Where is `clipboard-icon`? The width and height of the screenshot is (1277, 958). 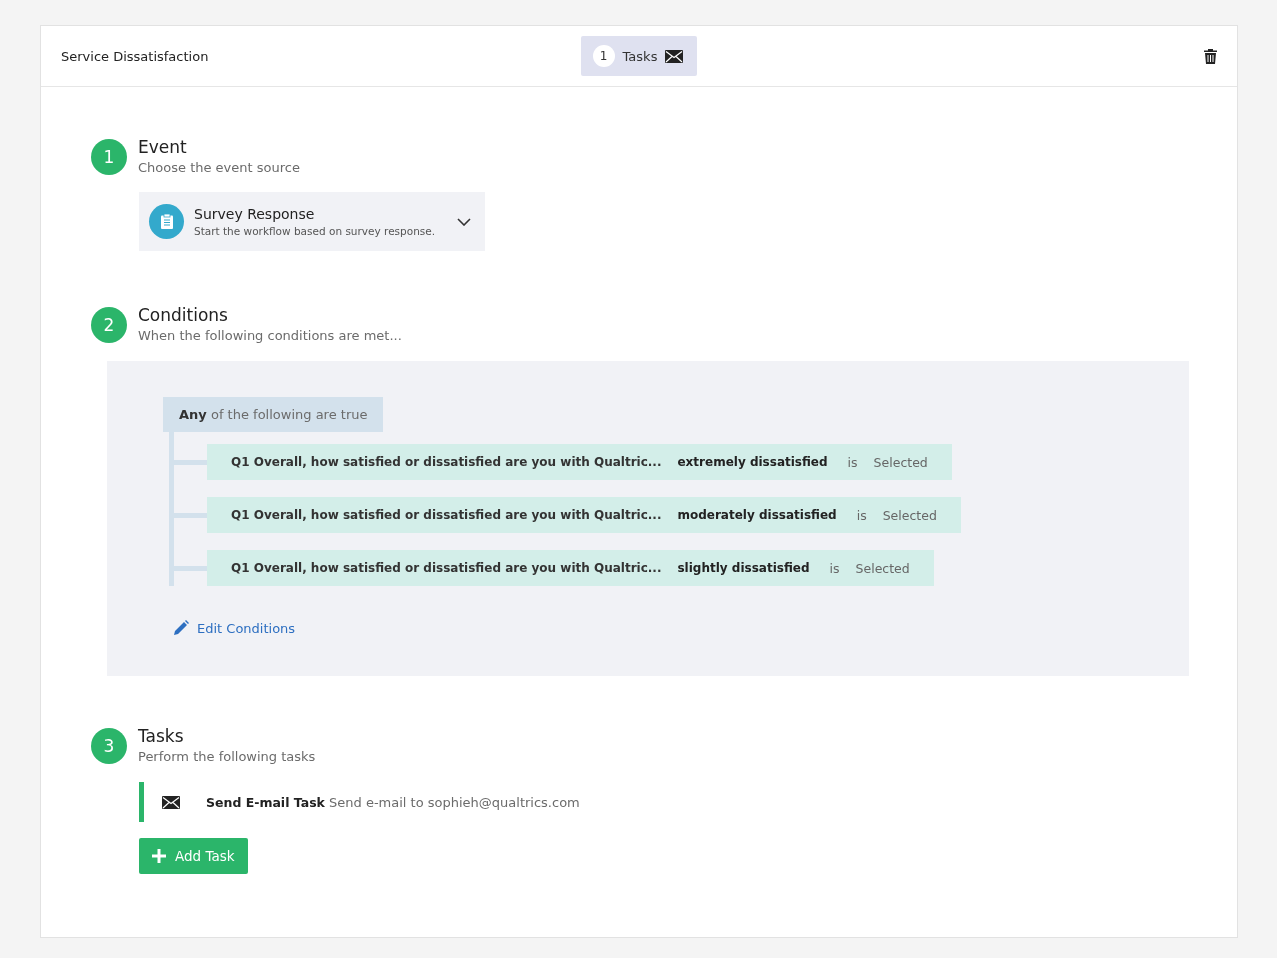 clipboard-icon is located at coordinates (166, 221).